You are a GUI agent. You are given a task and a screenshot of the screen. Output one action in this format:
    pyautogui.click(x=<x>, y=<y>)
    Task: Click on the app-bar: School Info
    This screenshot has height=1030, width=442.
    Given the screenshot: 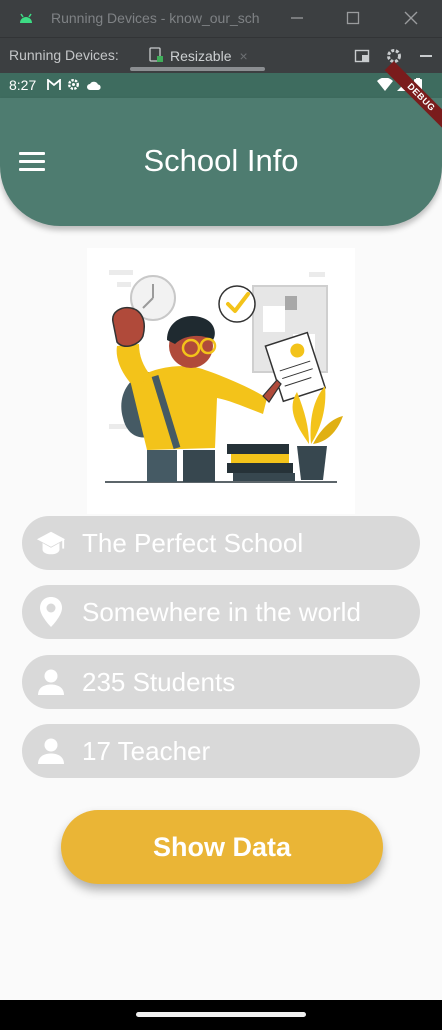 What is the action you would take?
    pyautogui.click(x=221, y=162)
    